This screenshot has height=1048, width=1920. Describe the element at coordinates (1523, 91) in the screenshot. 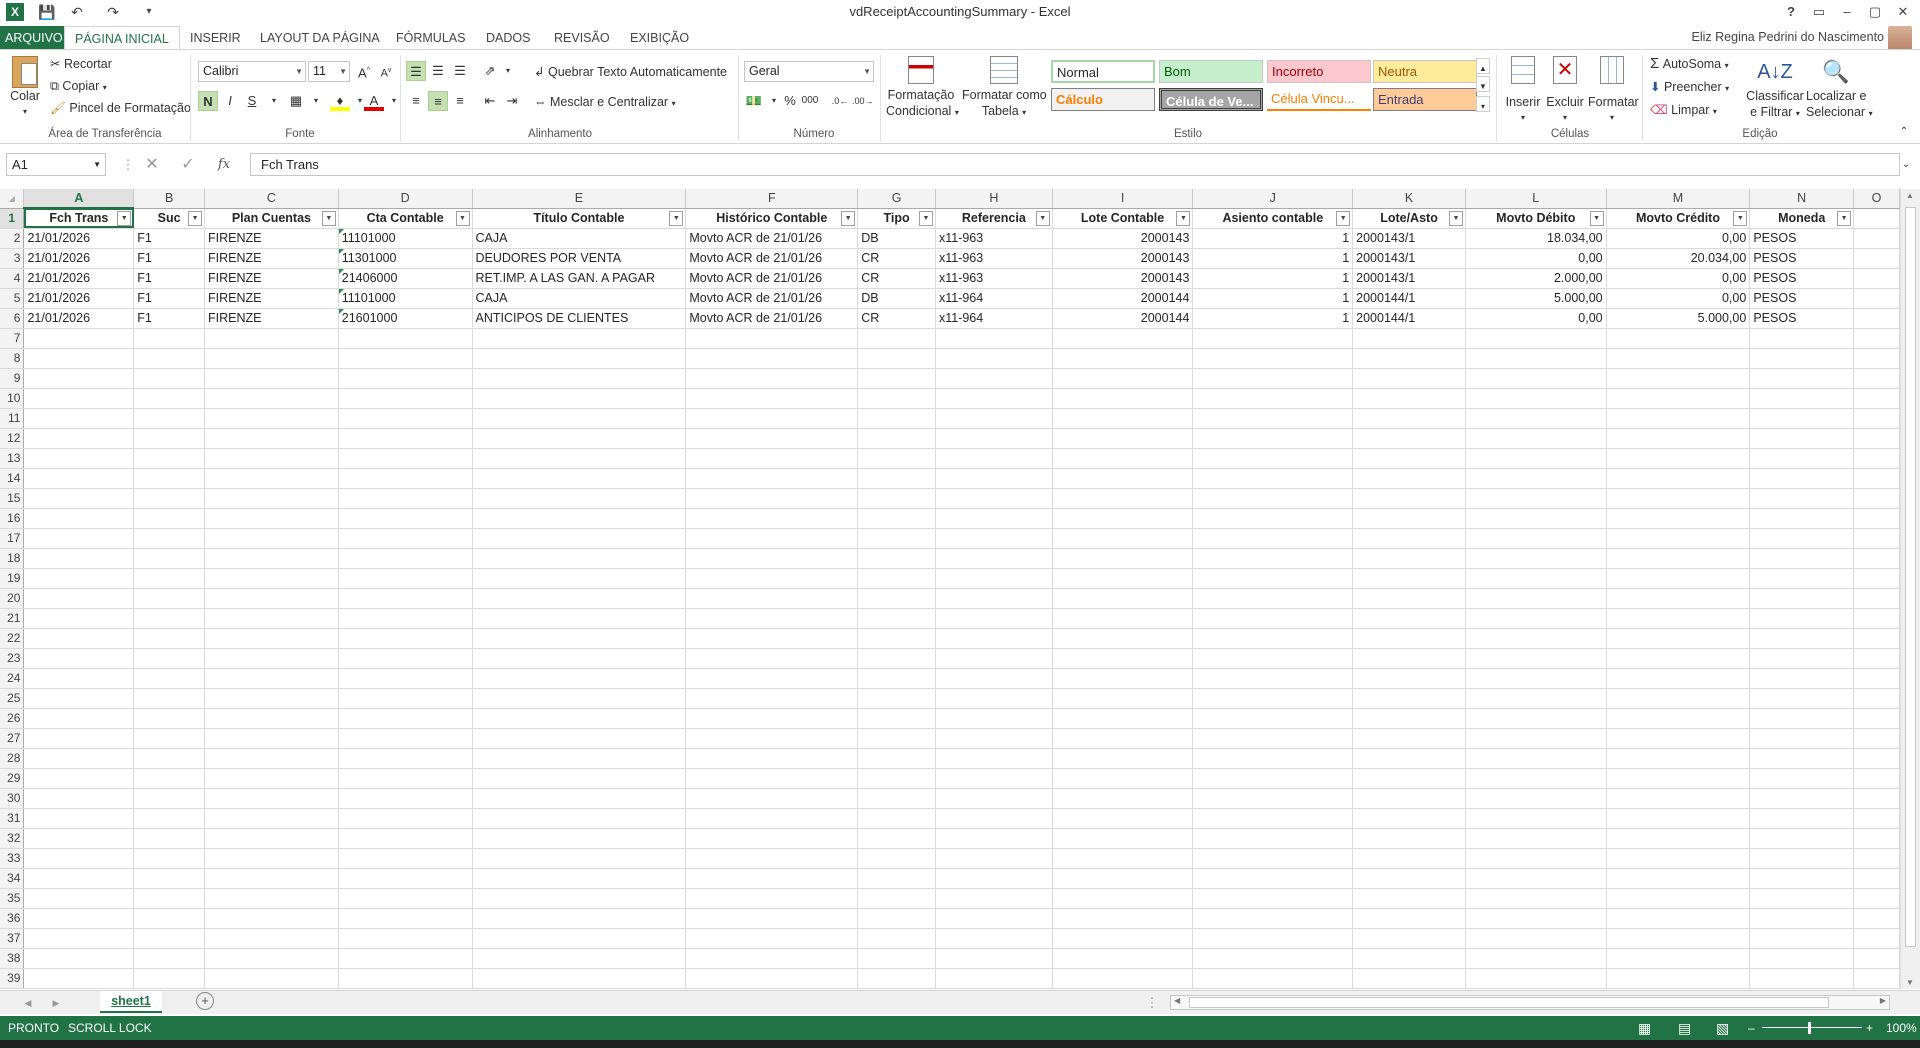

I see `insert-cells-button: Inserir ▾` at that location.